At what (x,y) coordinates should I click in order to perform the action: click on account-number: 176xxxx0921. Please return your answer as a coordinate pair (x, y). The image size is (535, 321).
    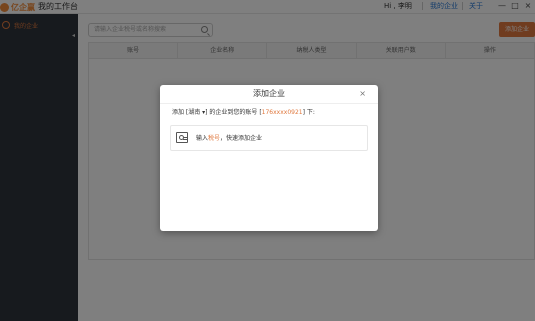
    Looking at the image, I should click on (282, 112).